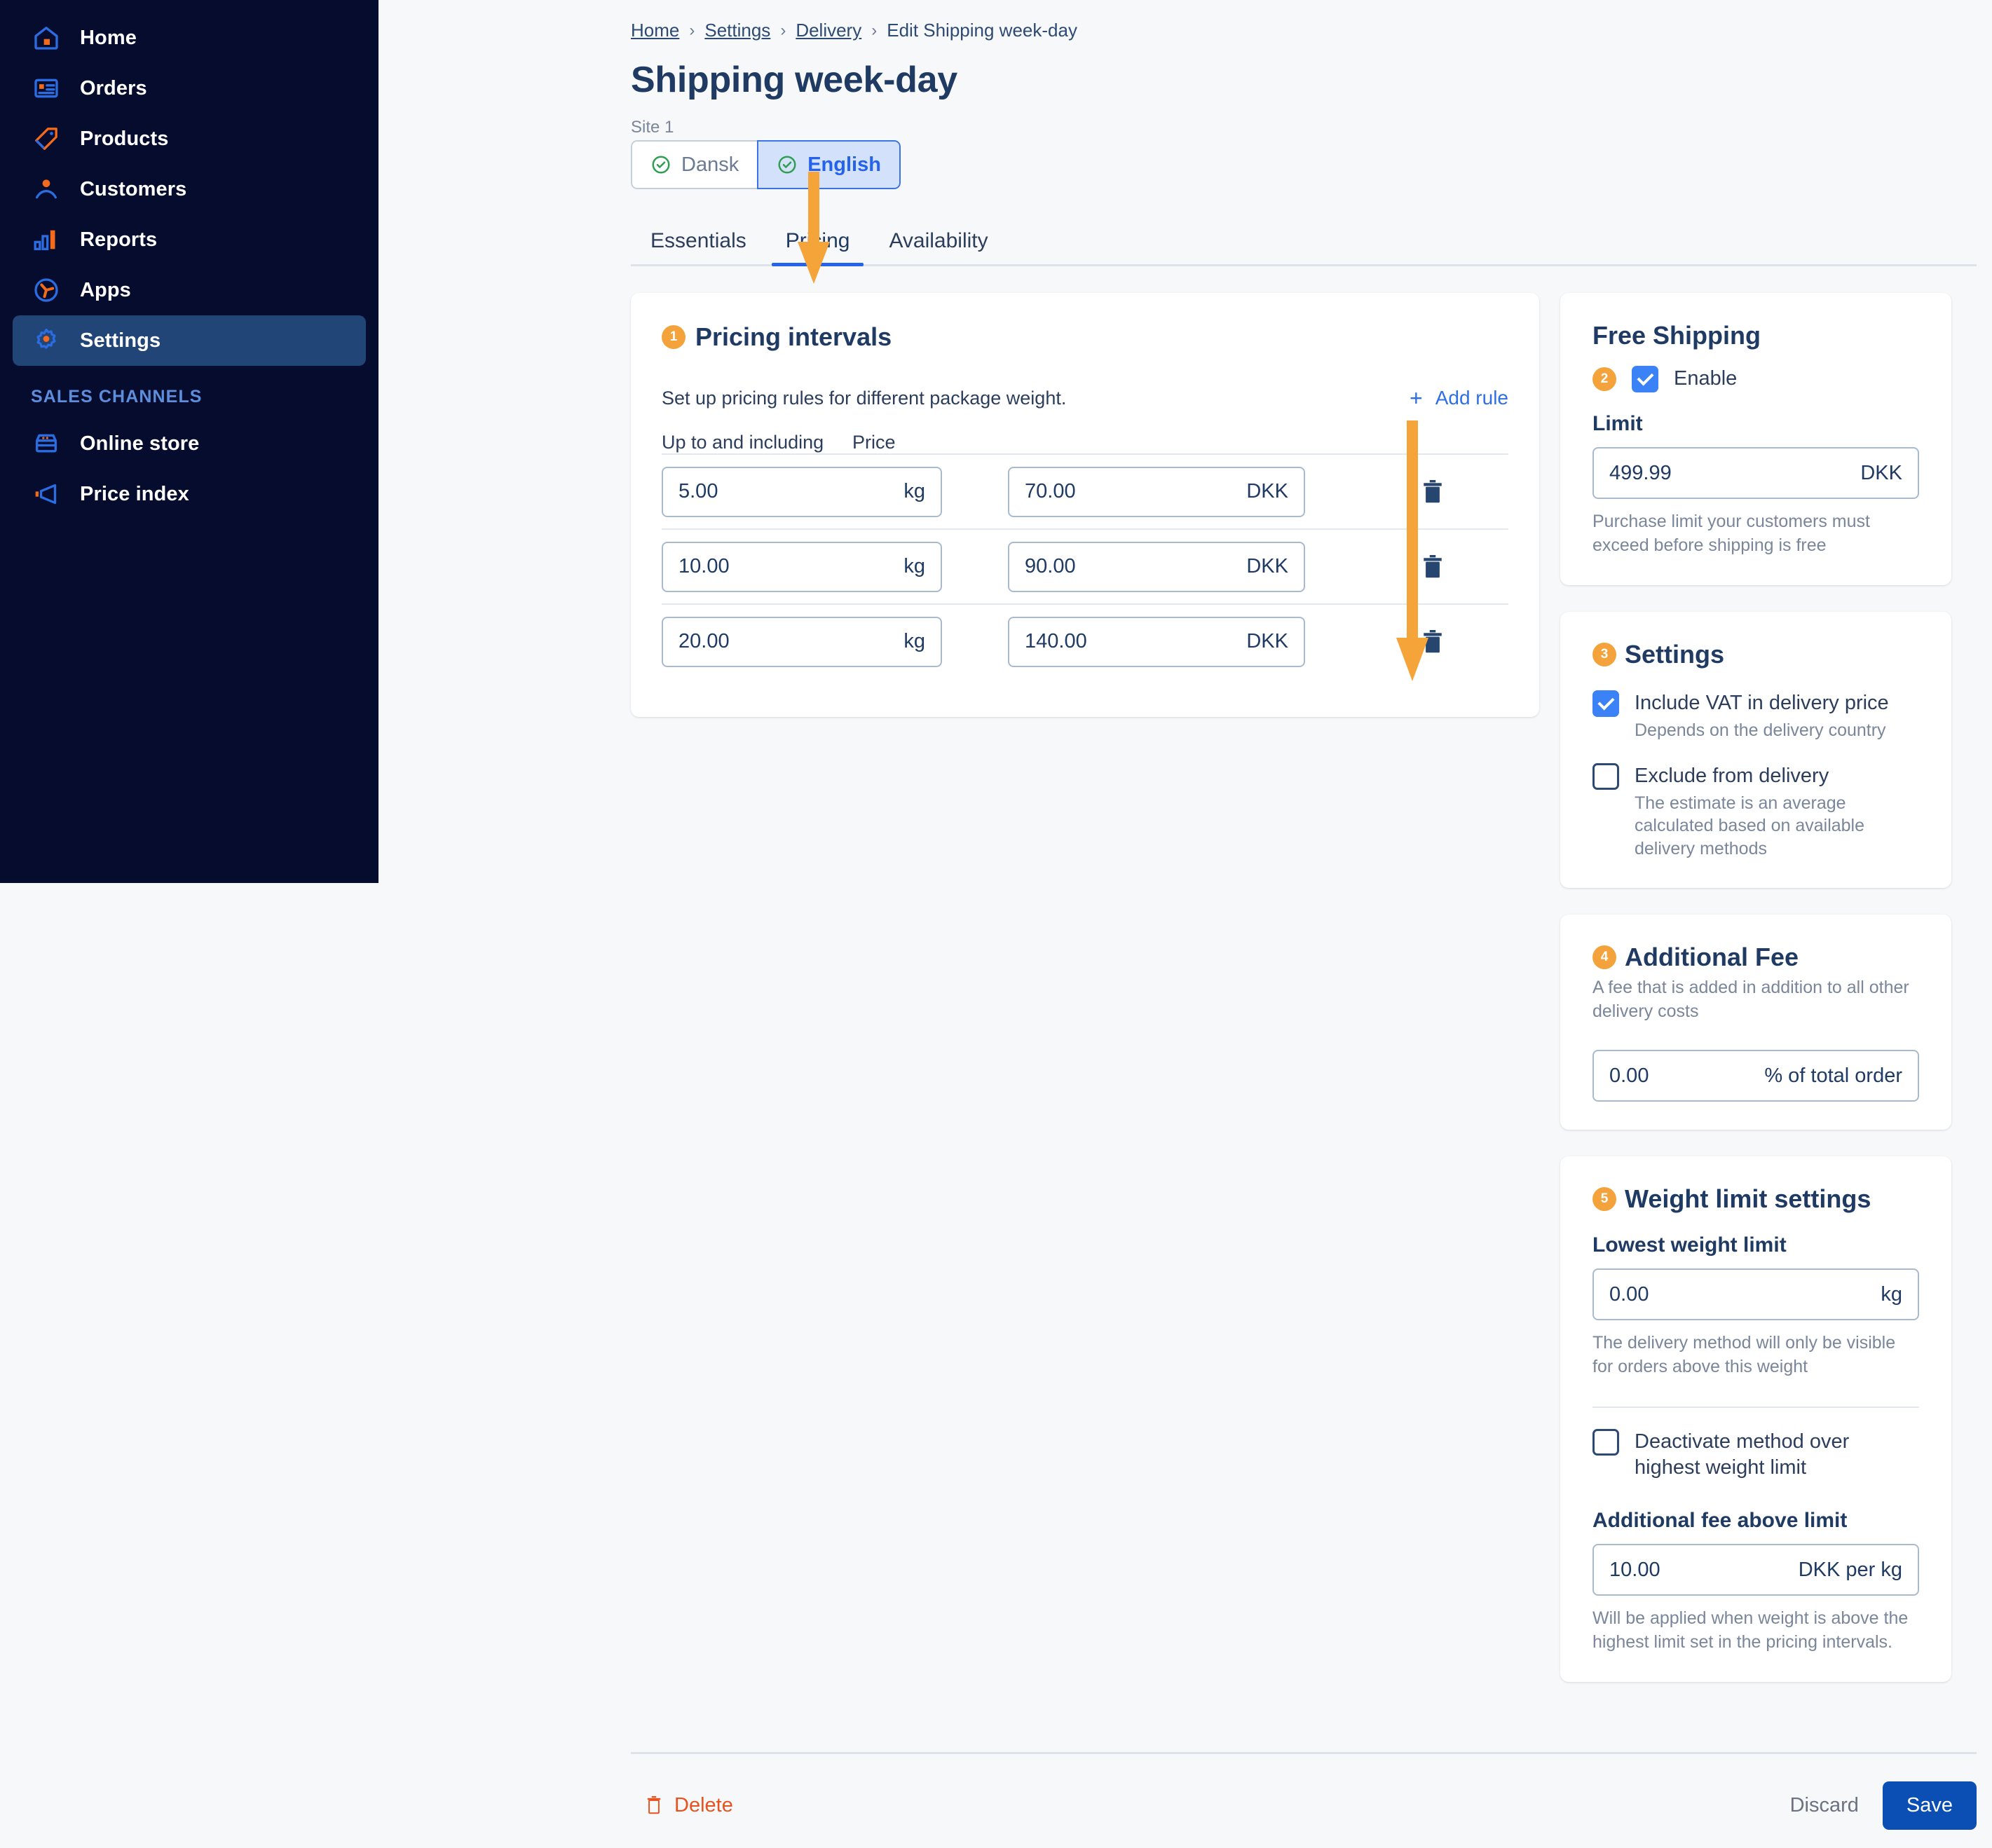  What do you see at coordinates (1755, 473) in the screenshot?
I see `free-shipping-limit-input: 499.99 DKK` at bounding box center [1755, 473].